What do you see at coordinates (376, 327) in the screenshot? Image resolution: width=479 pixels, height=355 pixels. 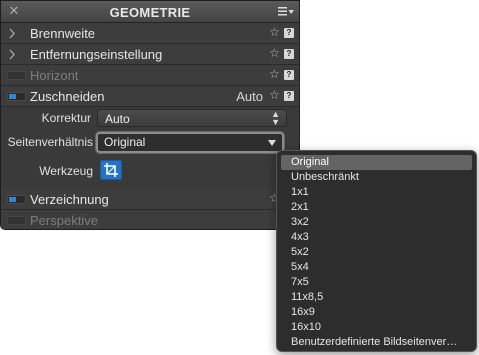 I see `menu-option-16x10: 16x10` at bounding box center [376, 327].